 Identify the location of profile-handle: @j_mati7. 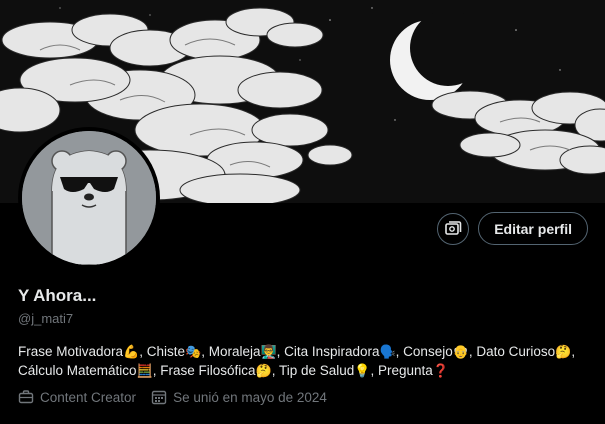
(46, 318).